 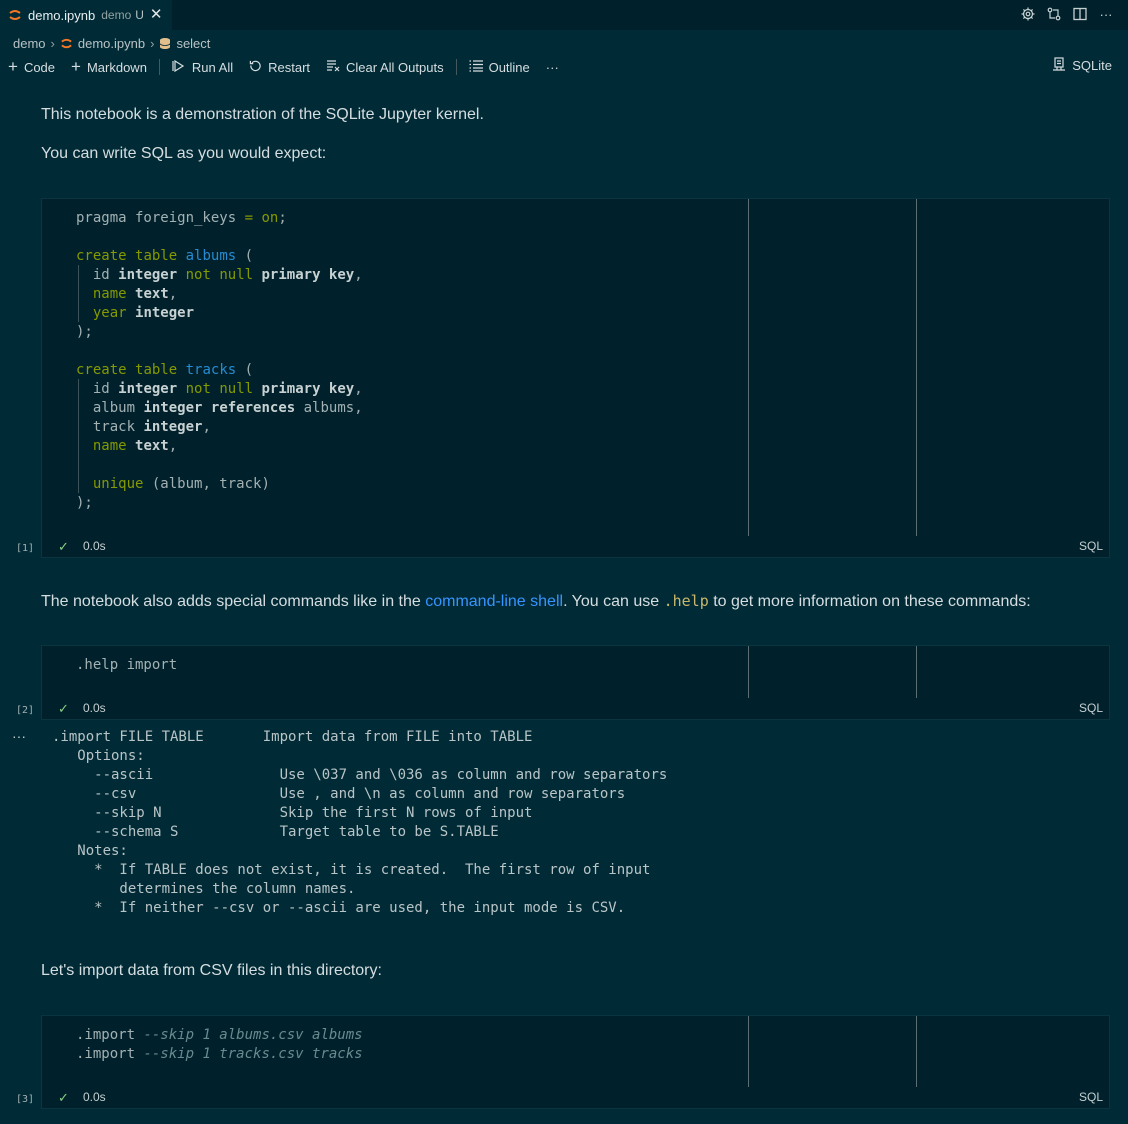 I want to click on output-more-icon: ···, so click(x=19, y=736).